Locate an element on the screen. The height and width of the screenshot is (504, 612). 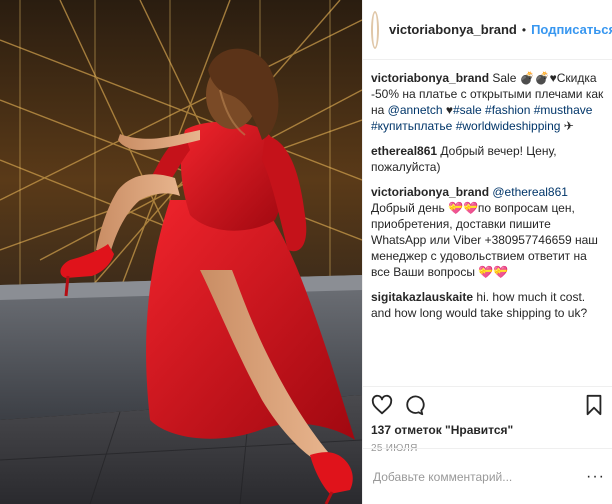
comment-icon is located at coordinates (414, 405).